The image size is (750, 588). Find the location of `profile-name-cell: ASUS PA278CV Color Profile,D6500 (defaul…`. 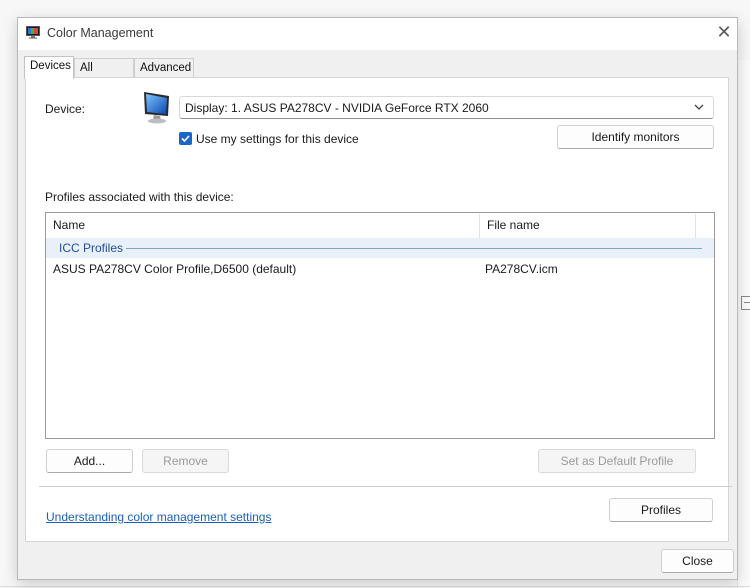

profile-name-cell: ASUS PA278CV Color Profile,D6500 (defaul… is located at coordinates (174, 269).